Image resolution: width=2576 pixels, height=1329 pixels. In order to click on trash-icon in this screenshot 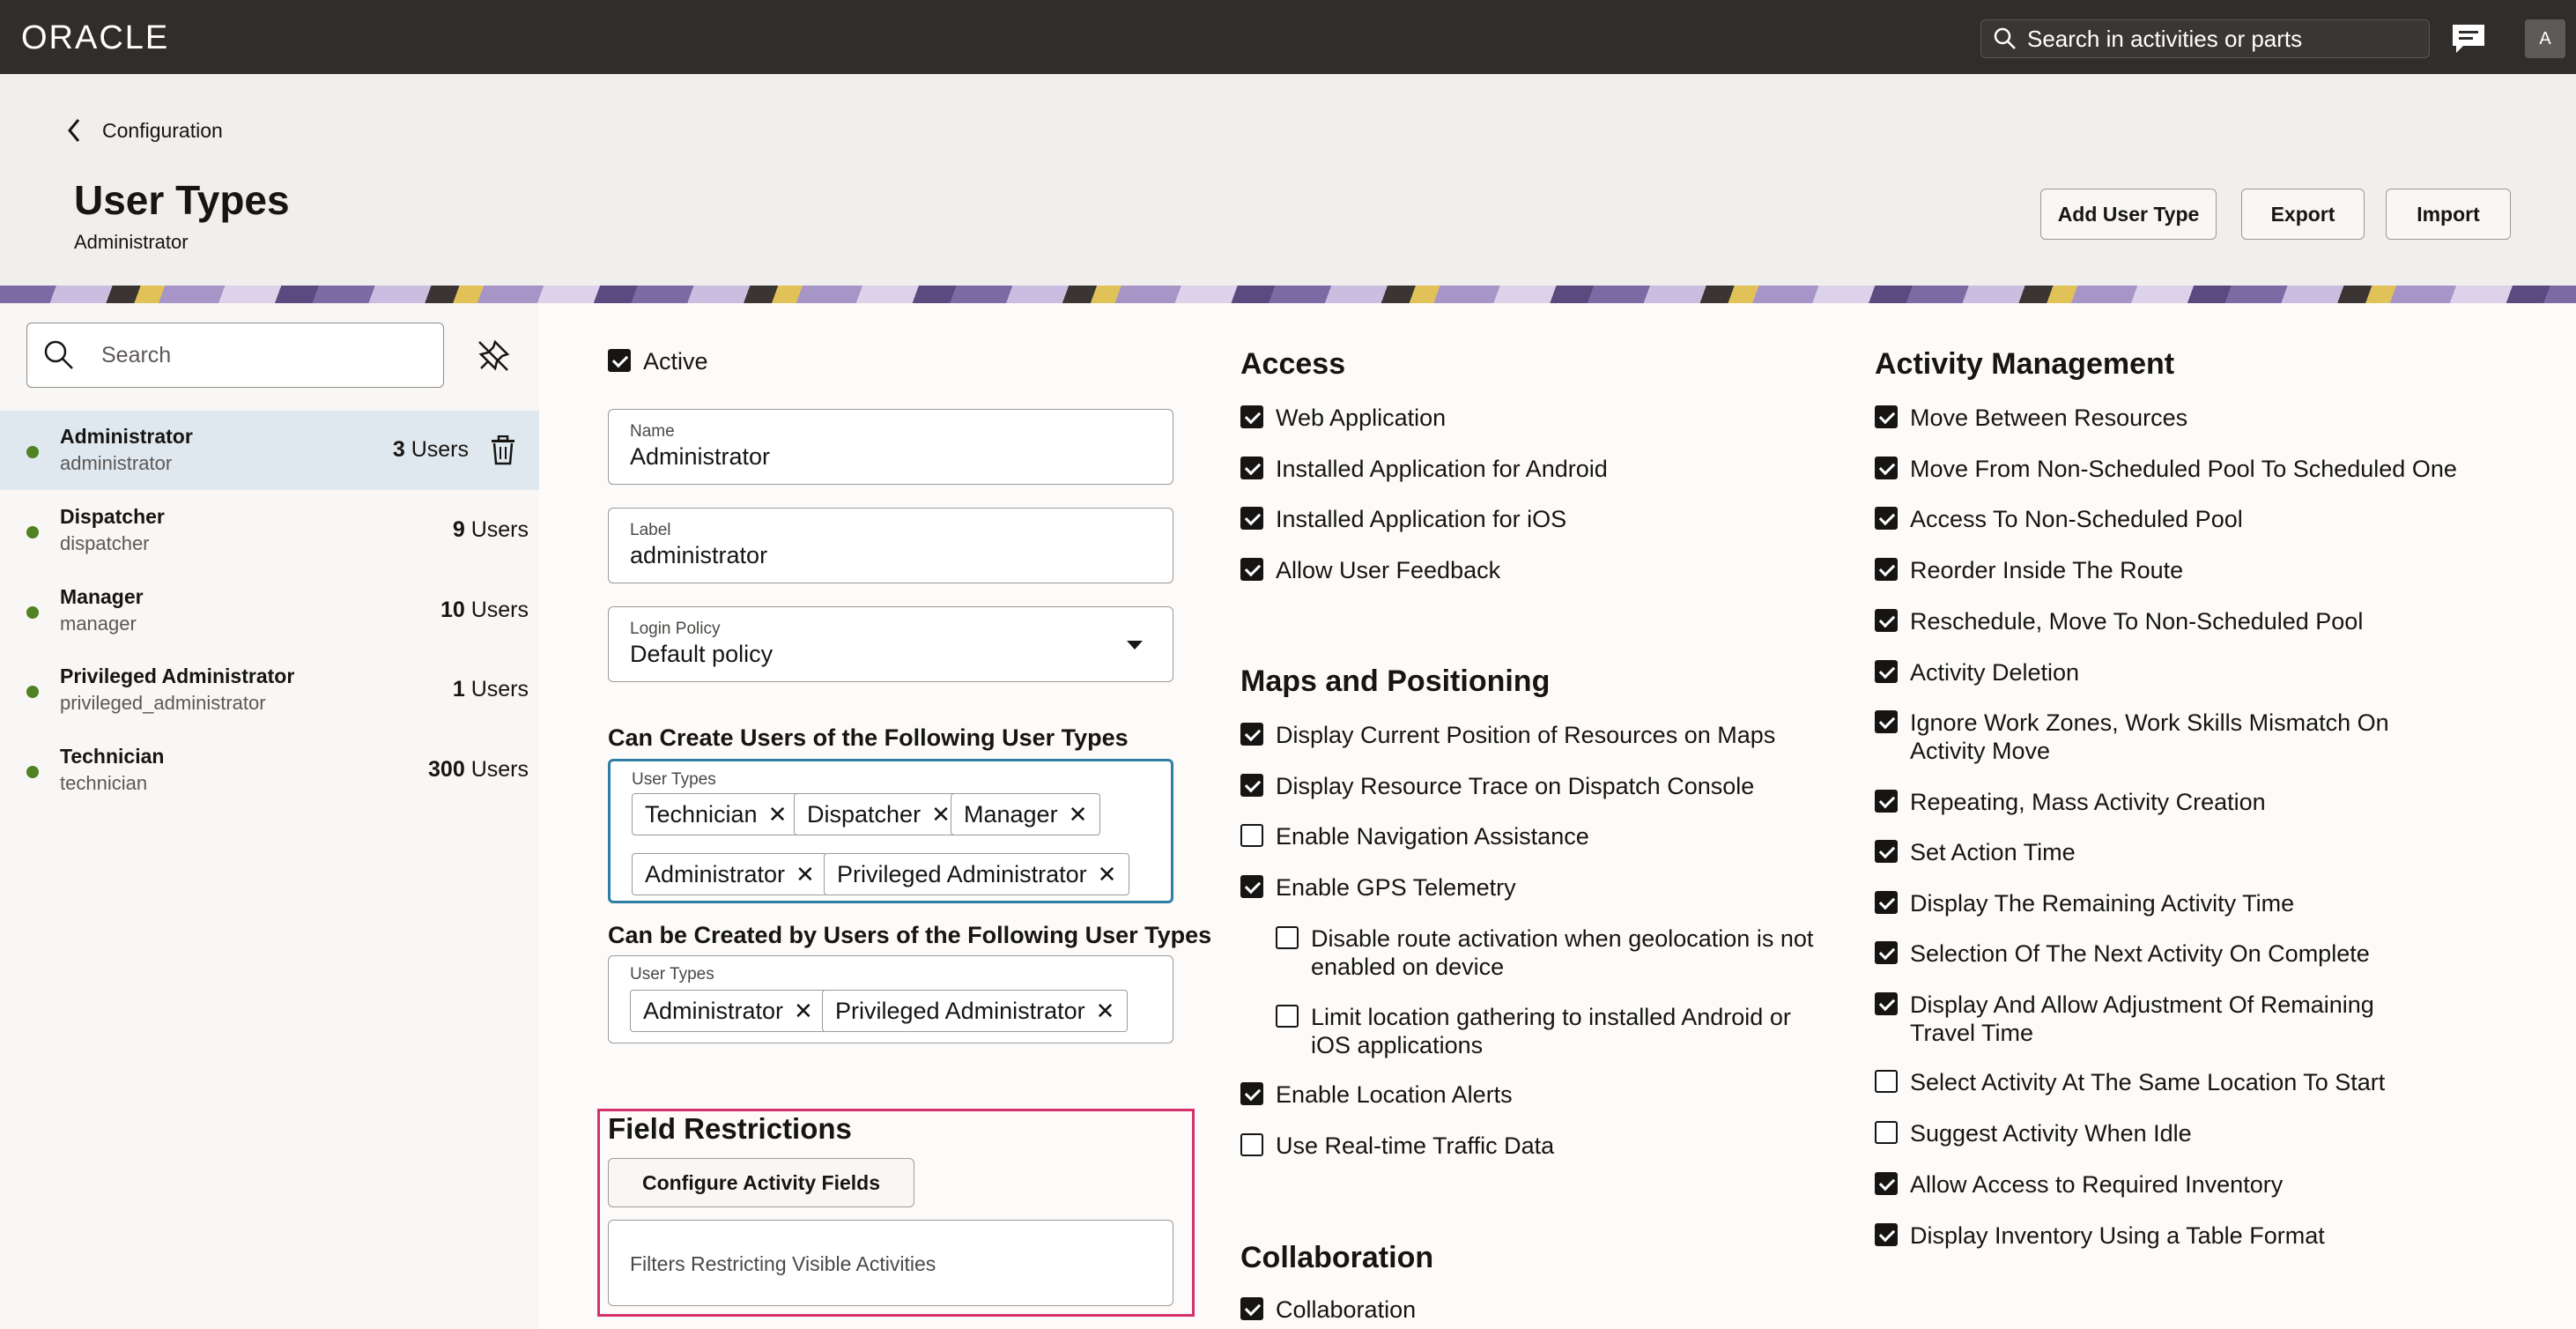, I will do `click(503, 450)`.